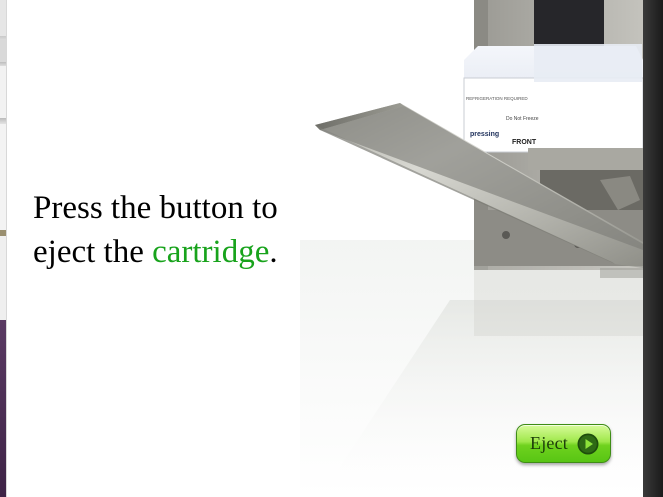  What do you see at coordinates (155, 208) in the screenshot?
I see `instruction-line-1: Press the button to` at bounding box center [155, 208].